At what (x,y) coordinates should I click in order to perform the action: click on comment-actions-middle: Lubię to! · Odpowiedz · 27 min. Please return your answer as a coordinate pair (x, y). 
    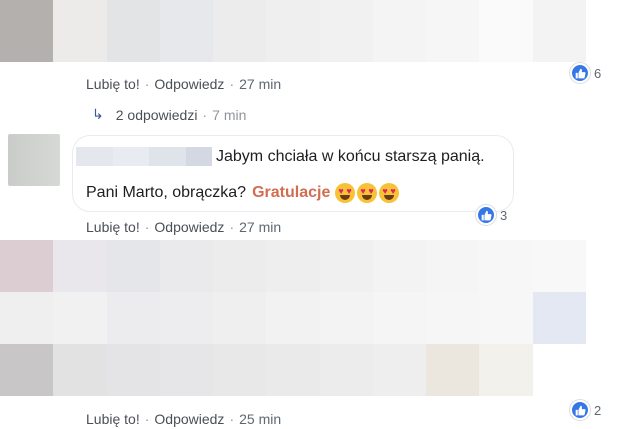
    Looking at the image, I should click on (183, 227).